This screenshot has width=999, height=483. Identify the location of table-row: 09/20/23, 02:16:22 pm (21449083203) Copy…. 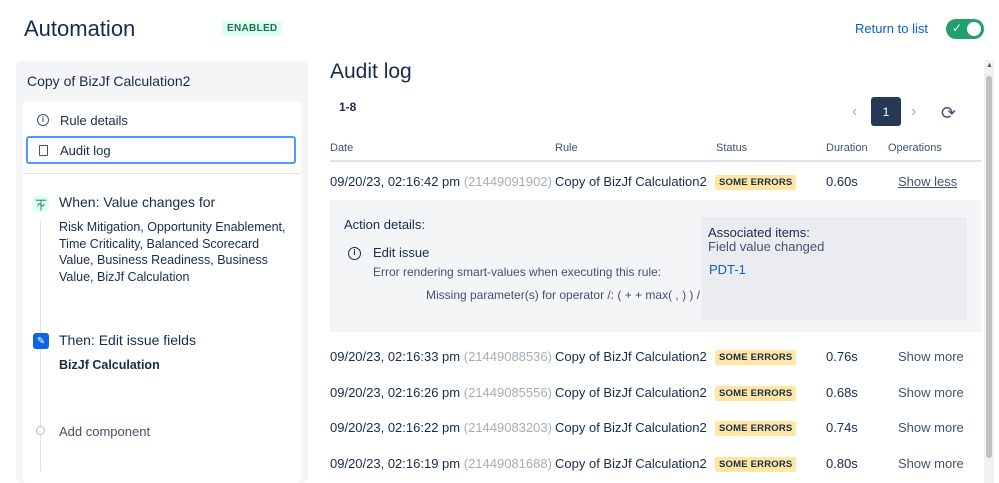
(655, 437).